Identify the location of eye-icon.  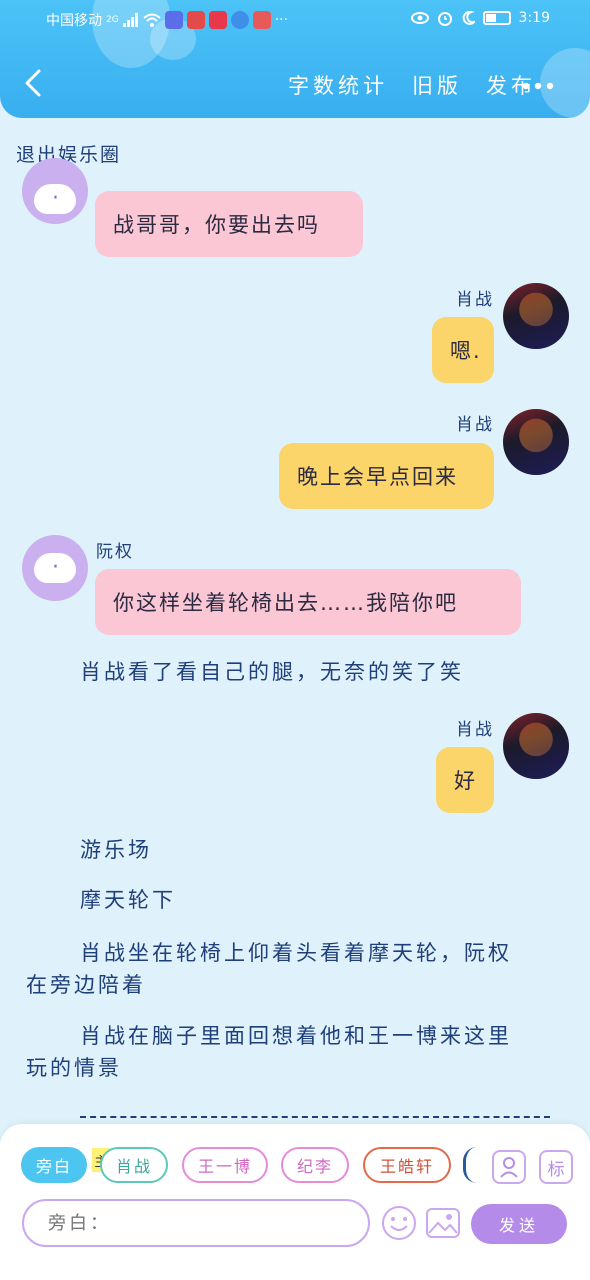
(419, 18).